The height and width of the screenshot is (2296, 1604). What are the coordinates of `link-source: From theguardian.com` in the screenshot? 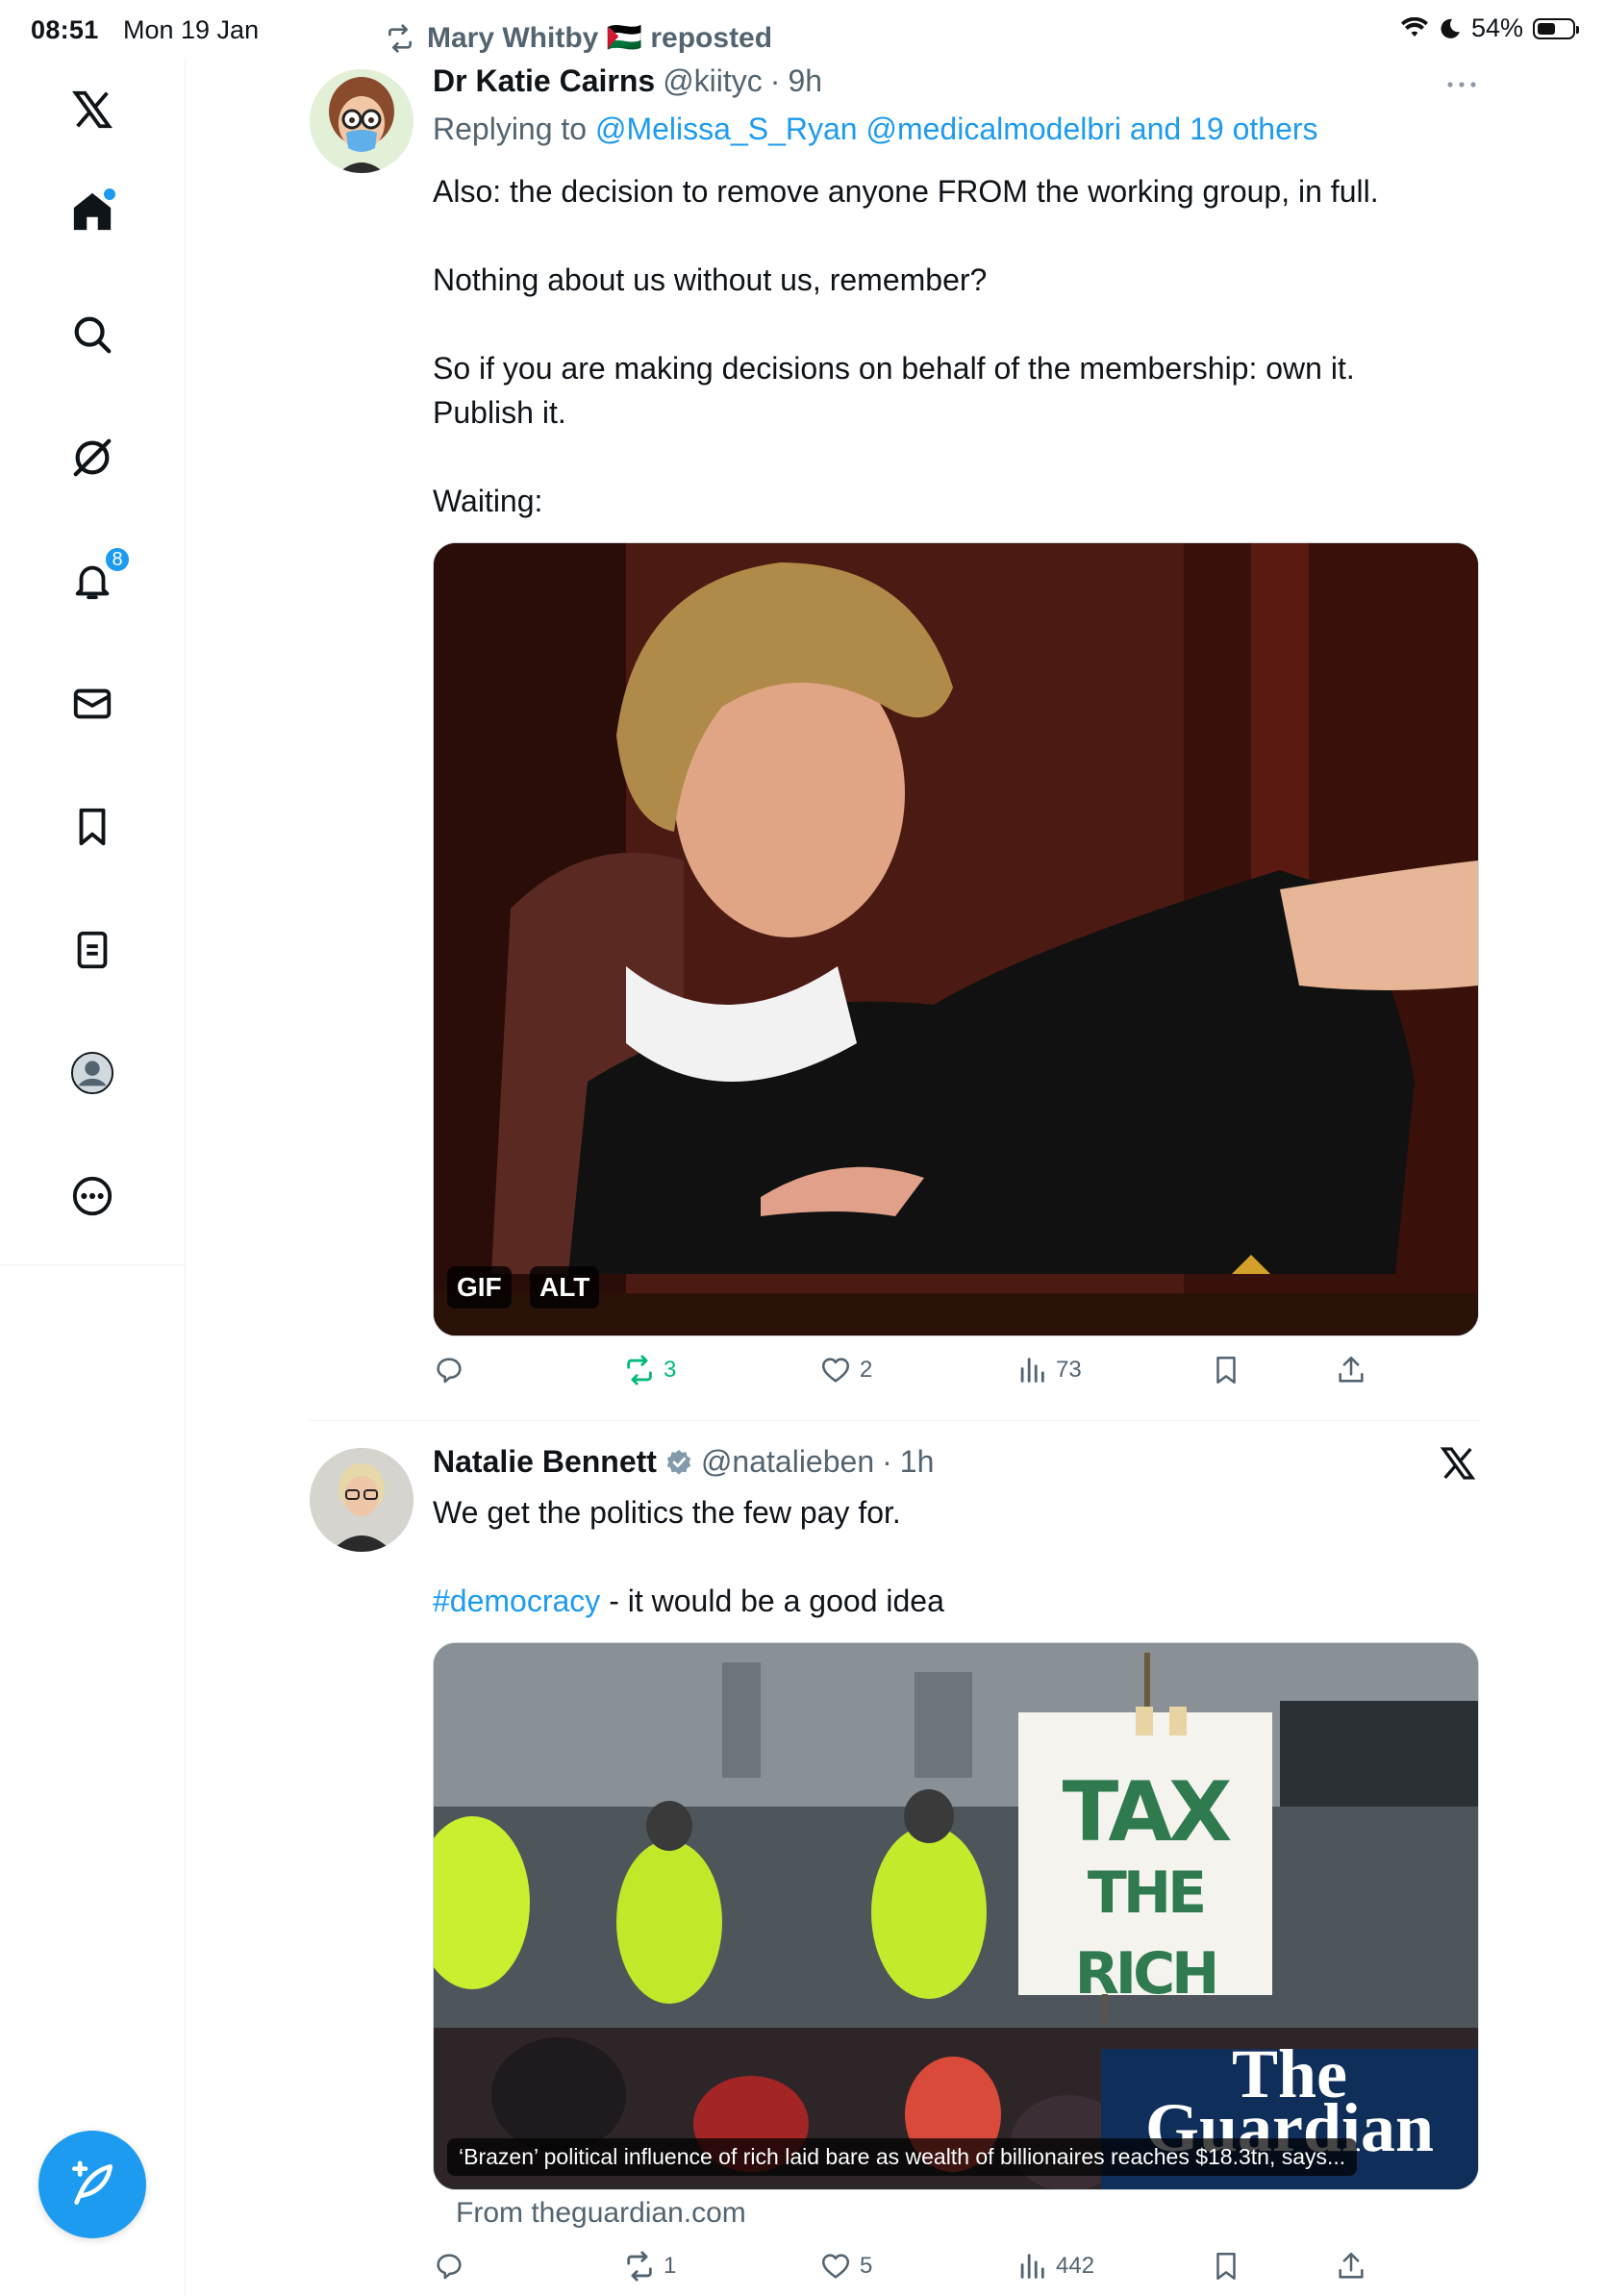 It's located at (601, 2213).